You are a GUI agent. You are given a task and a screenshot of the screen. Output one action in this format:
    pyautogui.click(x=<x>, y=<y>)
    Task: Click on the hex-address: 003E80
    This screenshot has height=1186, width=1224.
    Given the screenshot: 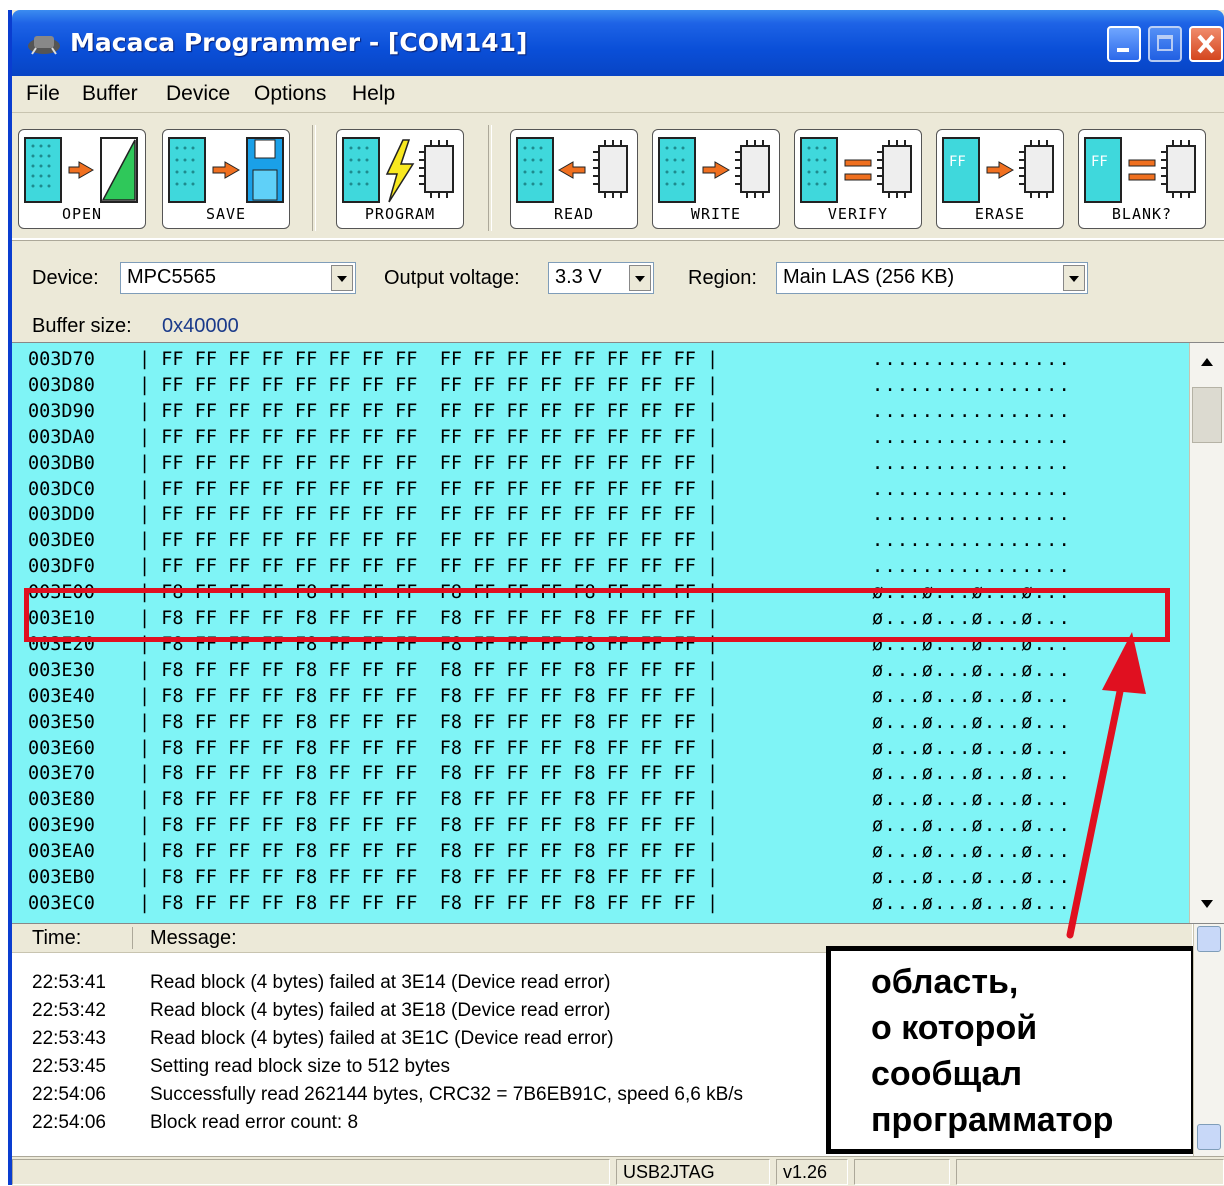 What is the action you would take?
    pyautogui.click(x=61, y=800)
    